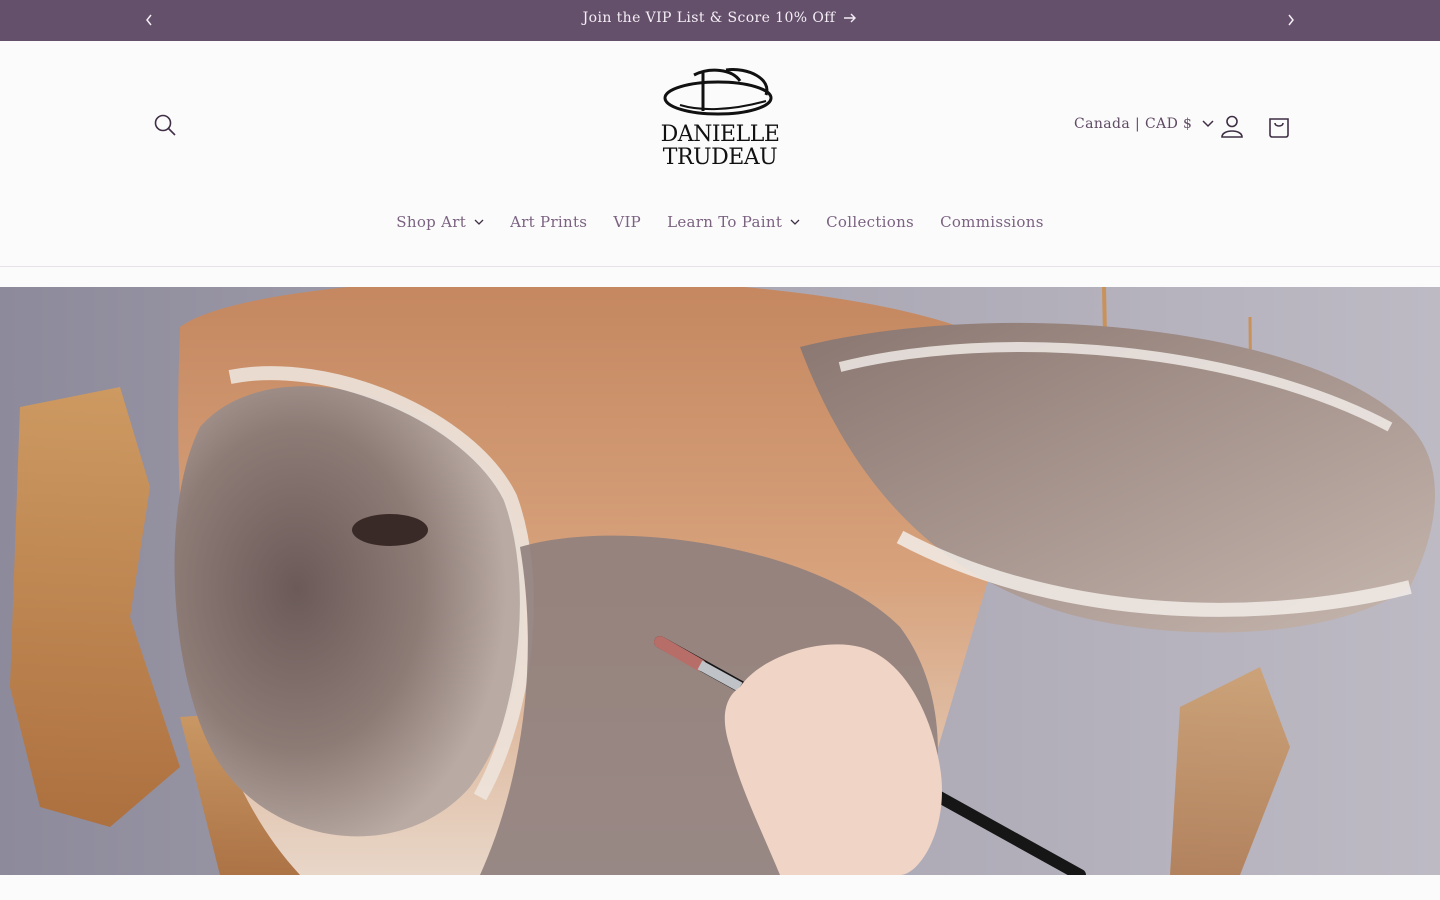 This screenshot has width=1440, height=900. I want to click on nav-item-collections: Collections, so click(870, 222).